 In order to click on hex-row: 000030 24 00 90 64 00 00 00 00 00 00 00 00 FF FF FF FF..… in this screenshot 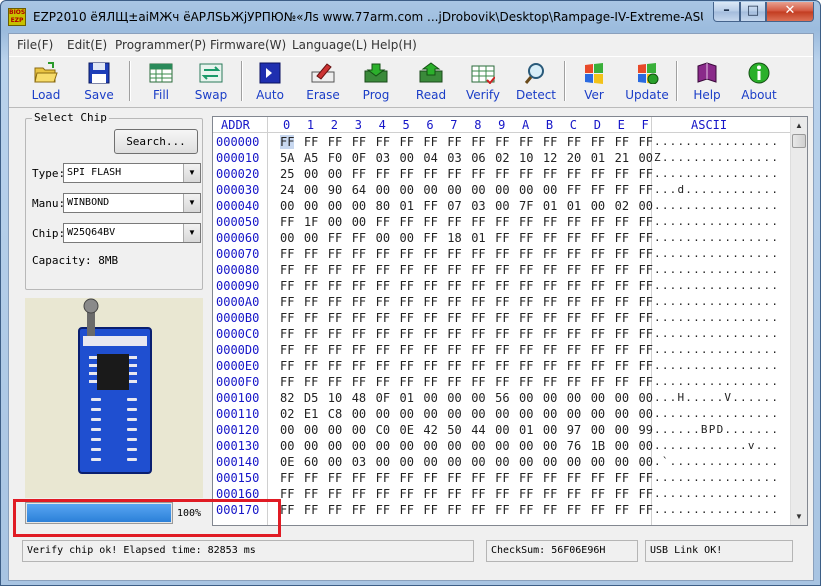, I will do `click(502, 190)`.